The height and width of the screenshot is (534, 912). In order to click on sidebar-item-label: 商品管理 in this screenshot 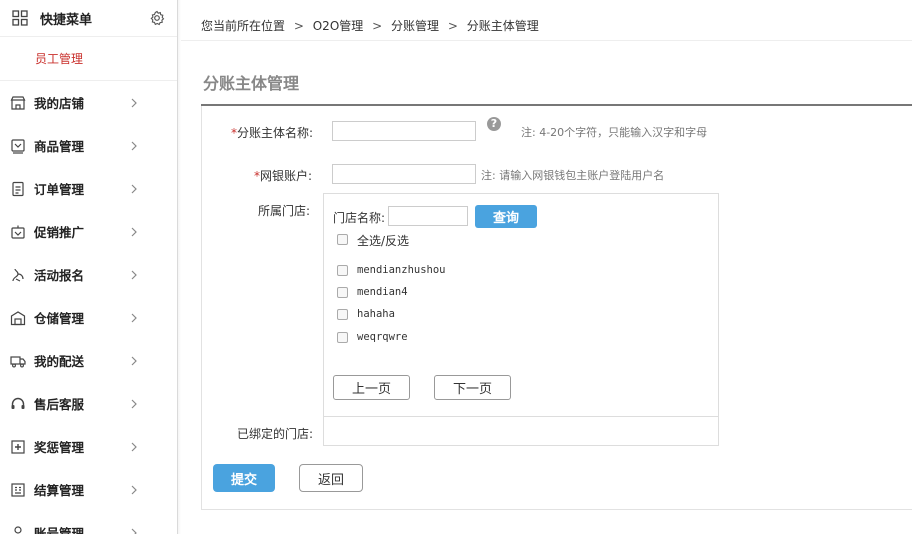, I will do `click(59, 146)`.